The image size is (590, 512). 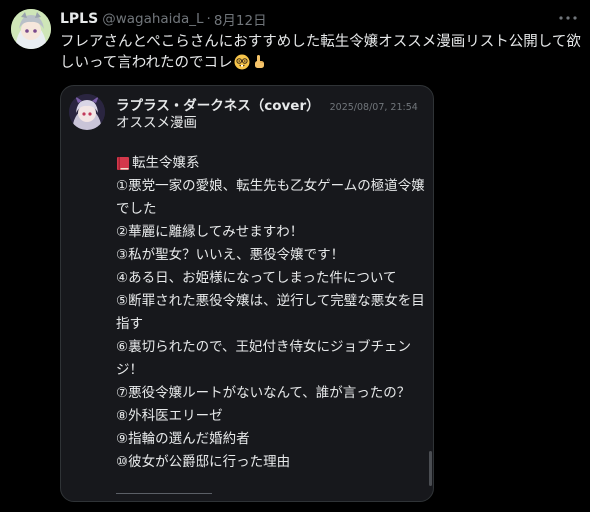 What do you see at coordinates (164, 493) in the screenshot?
I see `divider` at bounding box center [164, 493].